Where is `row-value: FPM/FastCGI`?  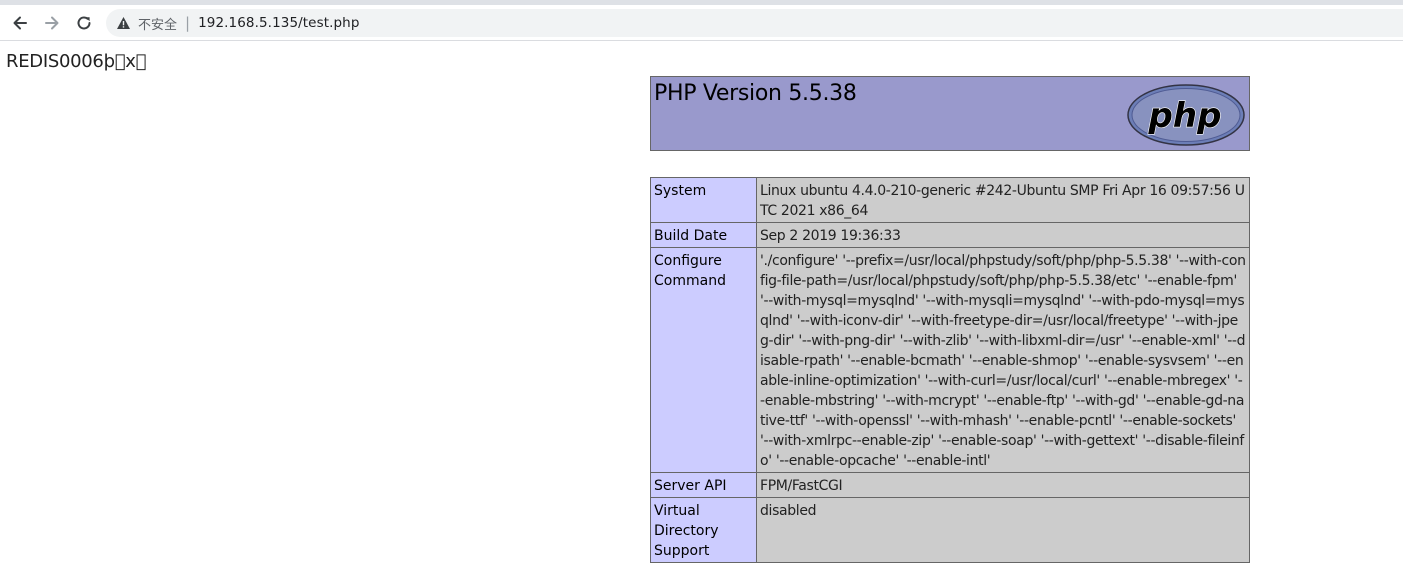
row-value: FPM/FastCGI is located at coordinates (1003, 485).